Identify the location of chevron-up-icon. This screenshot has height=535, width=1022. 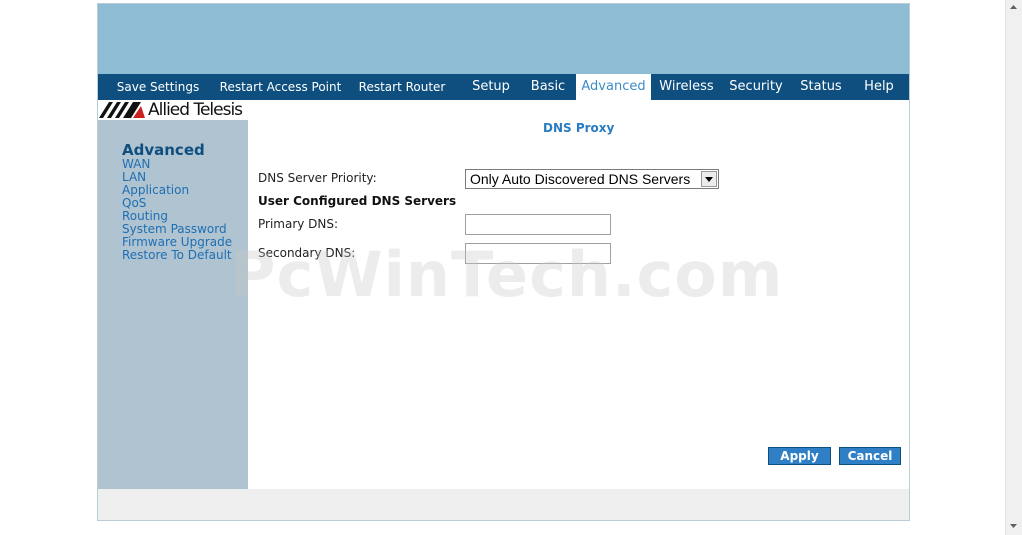
(1013, 7).